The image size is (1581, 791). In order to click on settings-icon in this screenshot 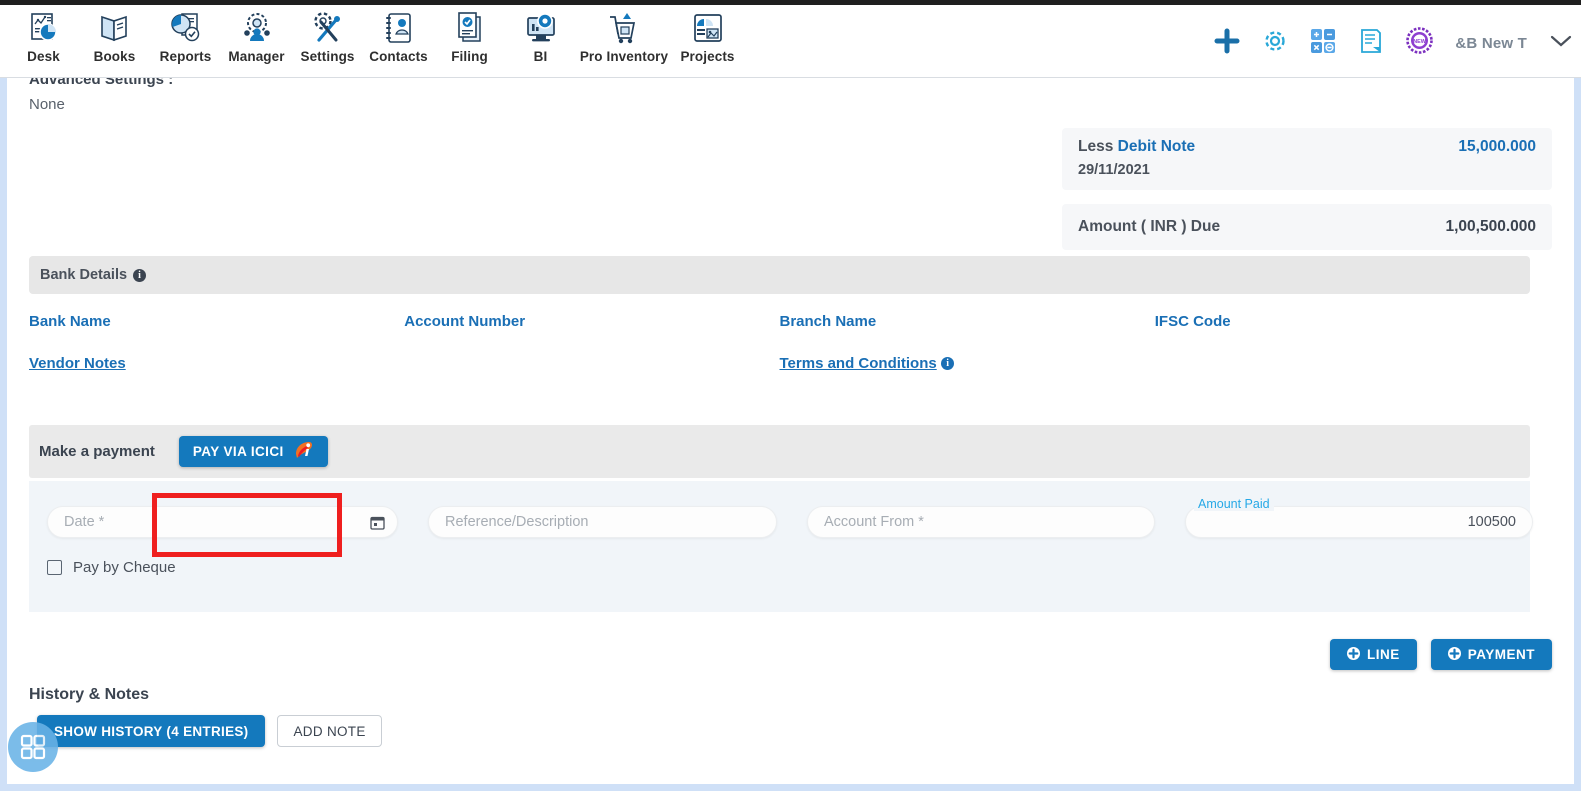, I will do `click(328, 28)`.